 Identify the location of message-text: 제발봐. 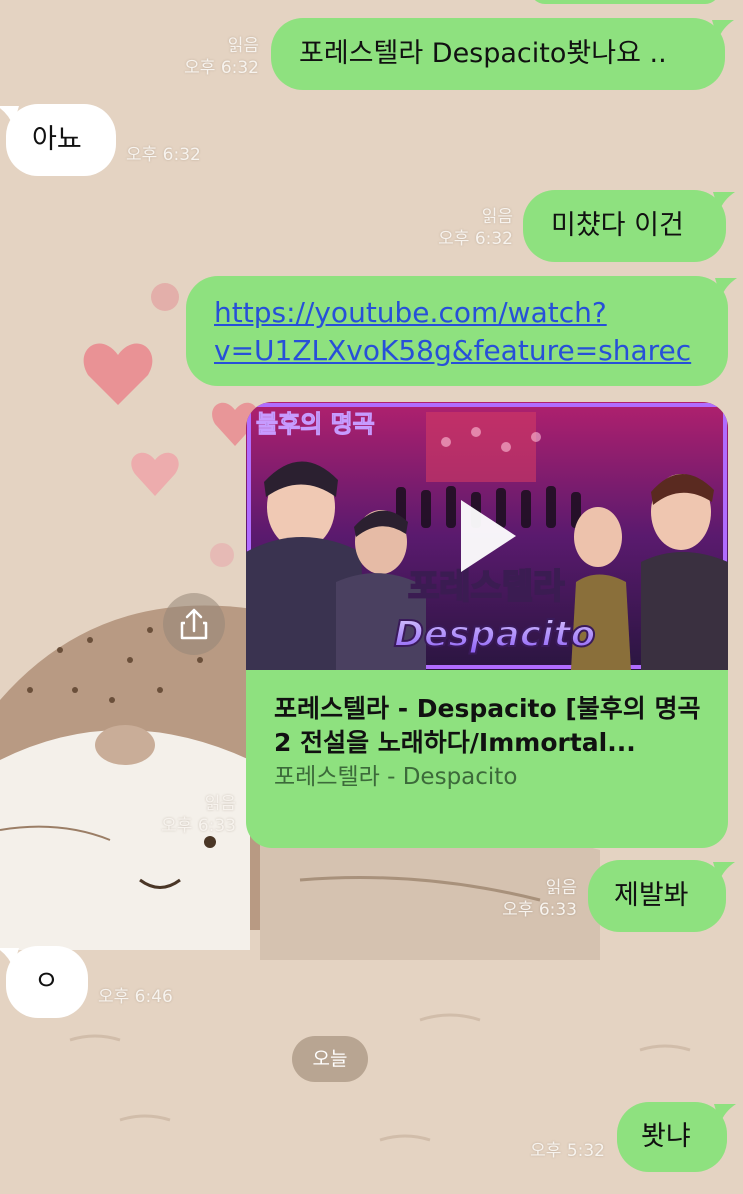
(651, 895).